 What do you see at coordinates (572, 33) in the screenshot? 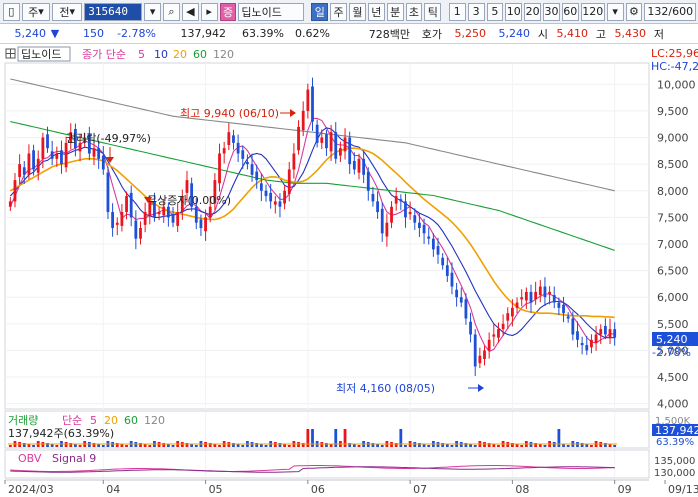
I see `open-price: 5,410` at bounding box center [572, 33].